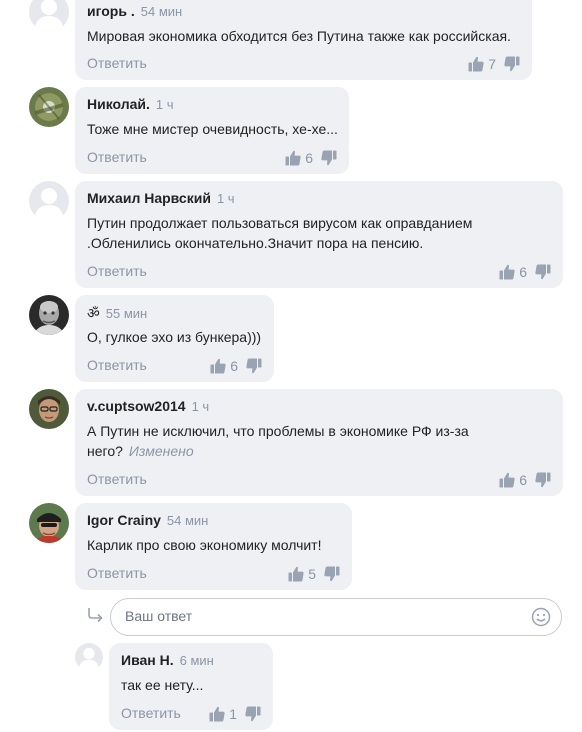  I want to click on votes: 1, so click(235, 714).